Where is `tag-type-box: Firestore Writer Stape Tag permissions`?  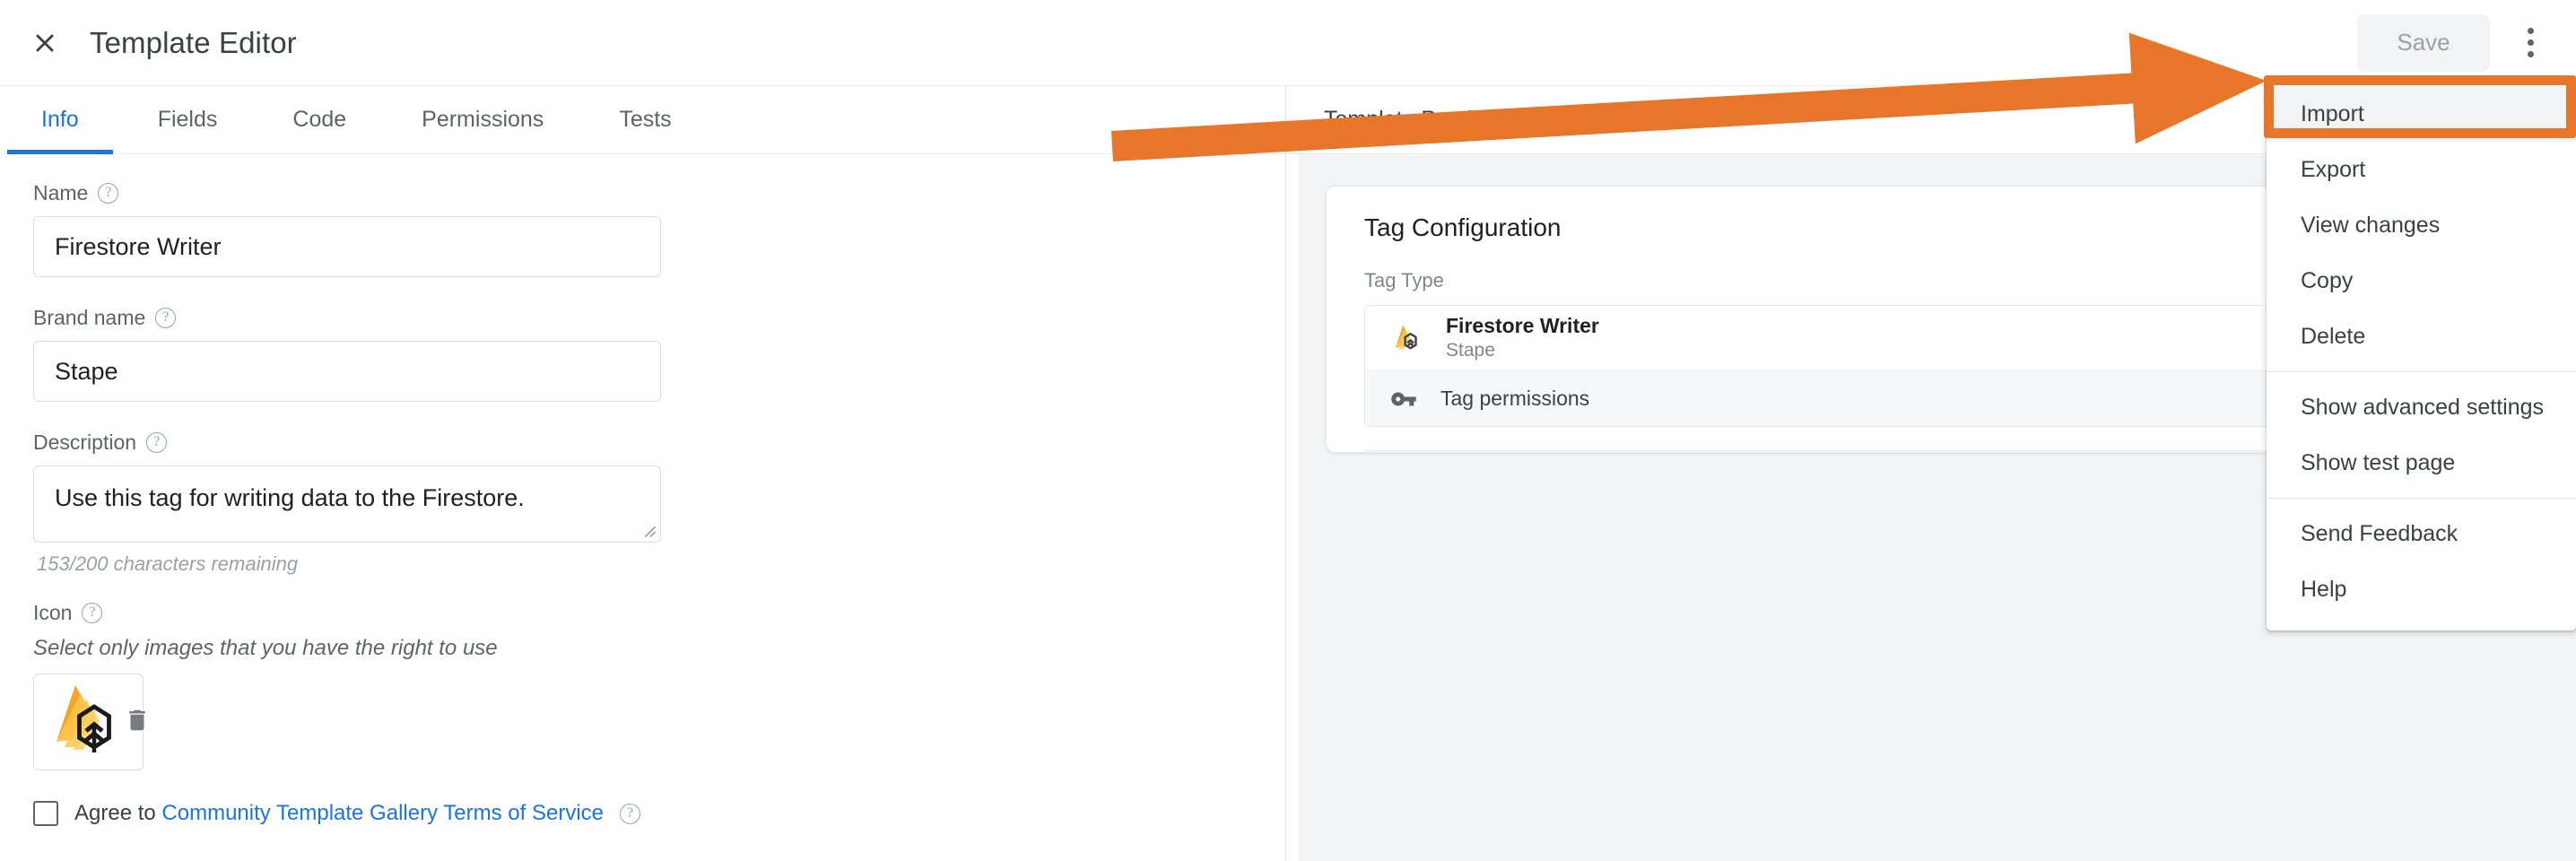 tag-type-box: Firestore Writer Stape Tag permissions is located at coordinates (1886, 366).